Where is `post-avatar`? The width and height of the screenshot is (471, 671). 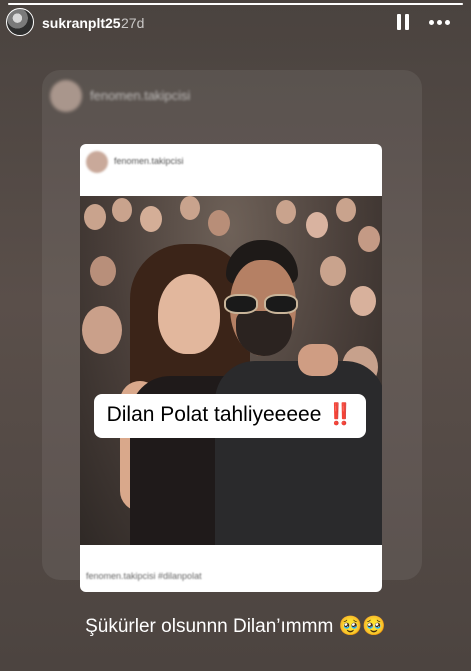
post-avatar is located at coordinates (97, 162).